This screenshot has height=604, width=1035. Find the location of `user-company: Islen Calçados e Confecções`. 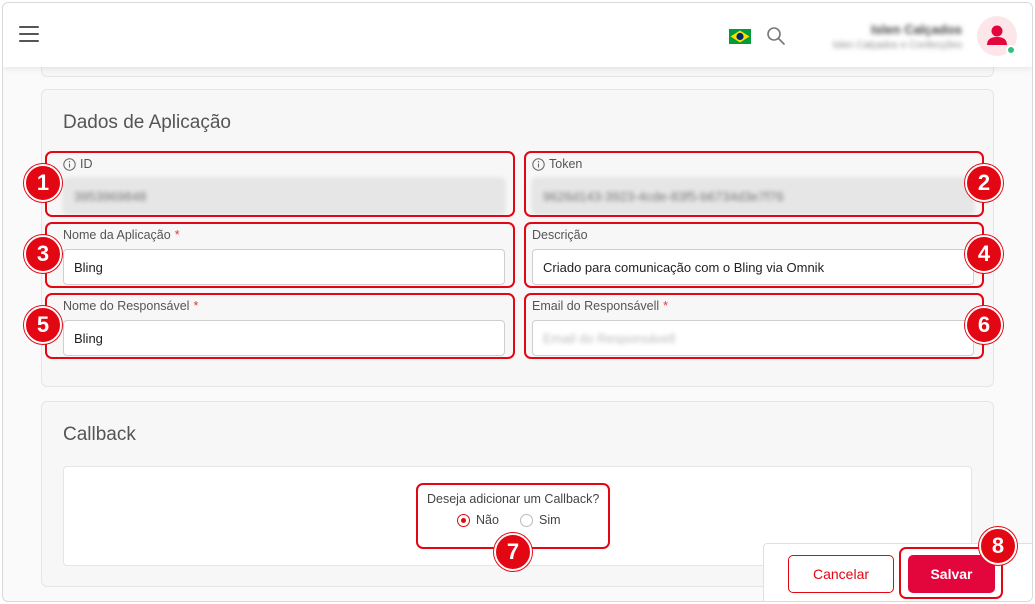

user-company: Islen Calçados e Confecções is located at coordinates (897, 45).